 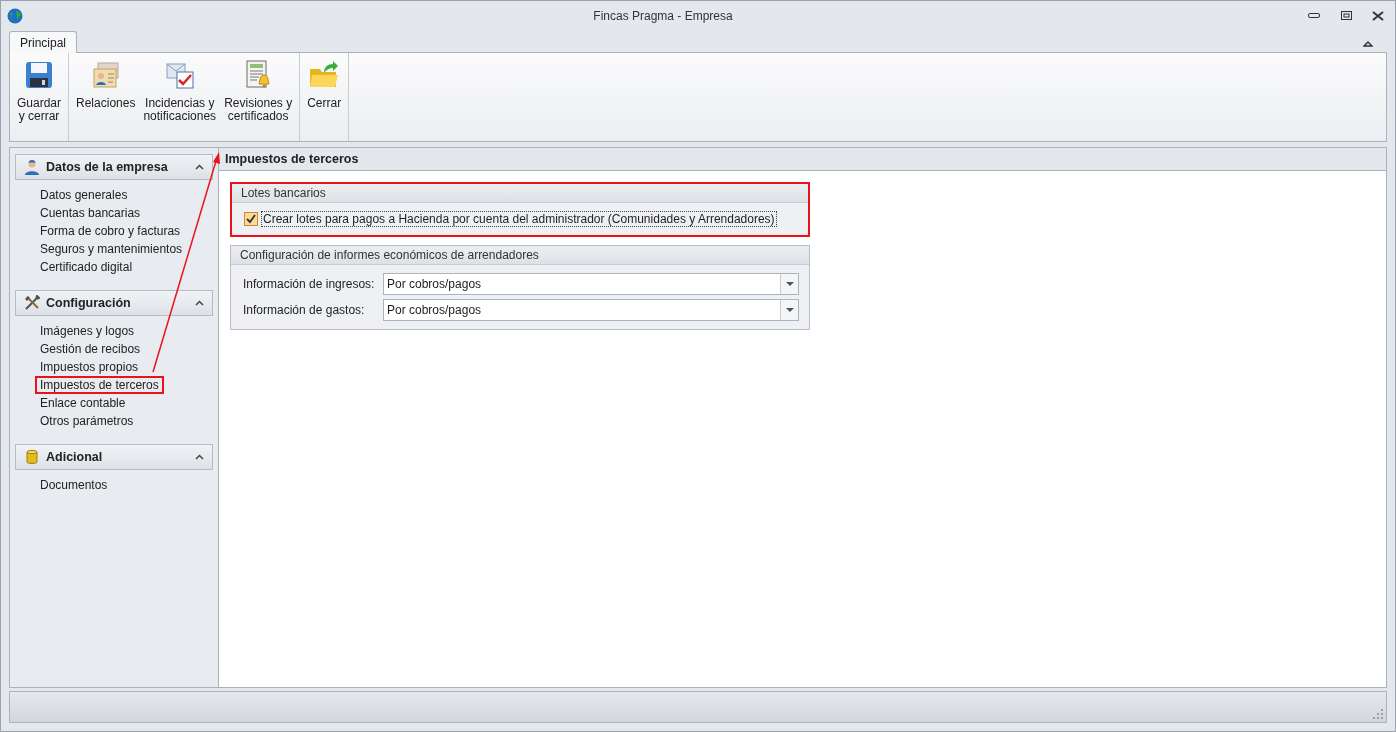 What do you see at coordinates (87, 421) in the screenshot?
I see `sidebar-link: Otros parámetros` at bounding box center [87, 421].